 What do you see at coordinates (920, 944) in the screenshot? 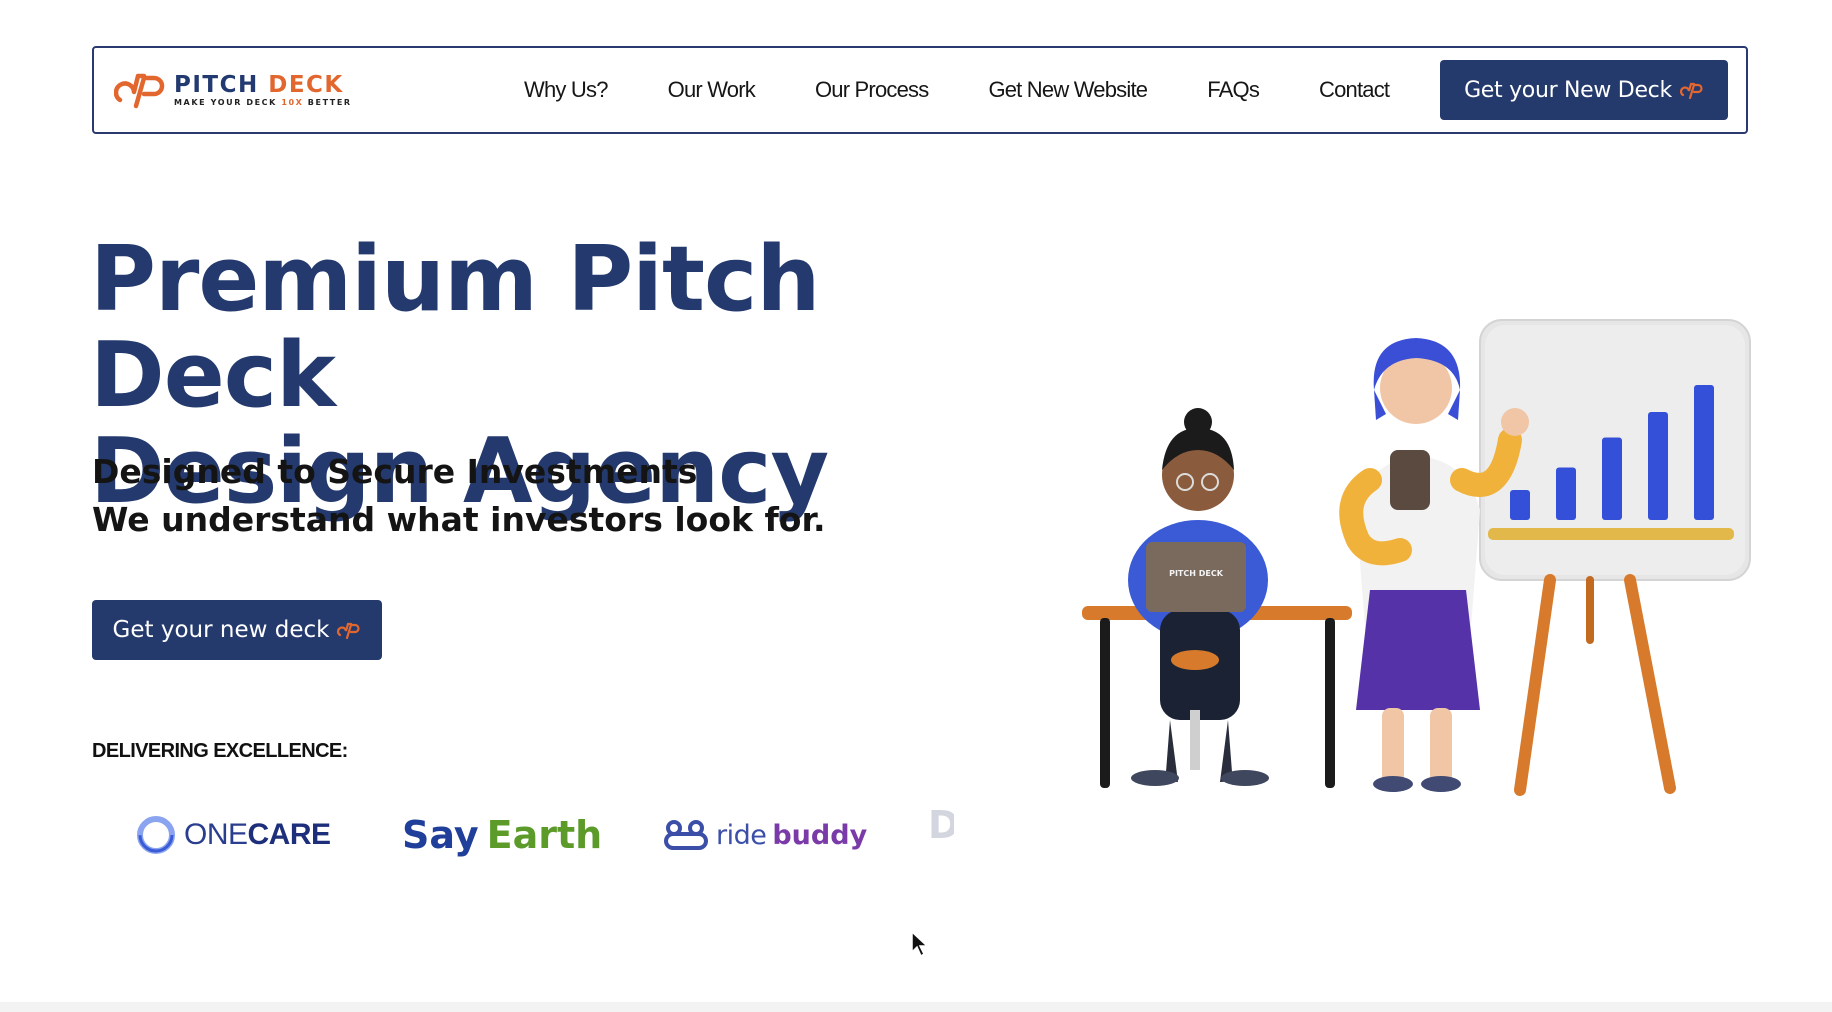
I see `mouse-cursor-icon` at bounding box center [920, 944].